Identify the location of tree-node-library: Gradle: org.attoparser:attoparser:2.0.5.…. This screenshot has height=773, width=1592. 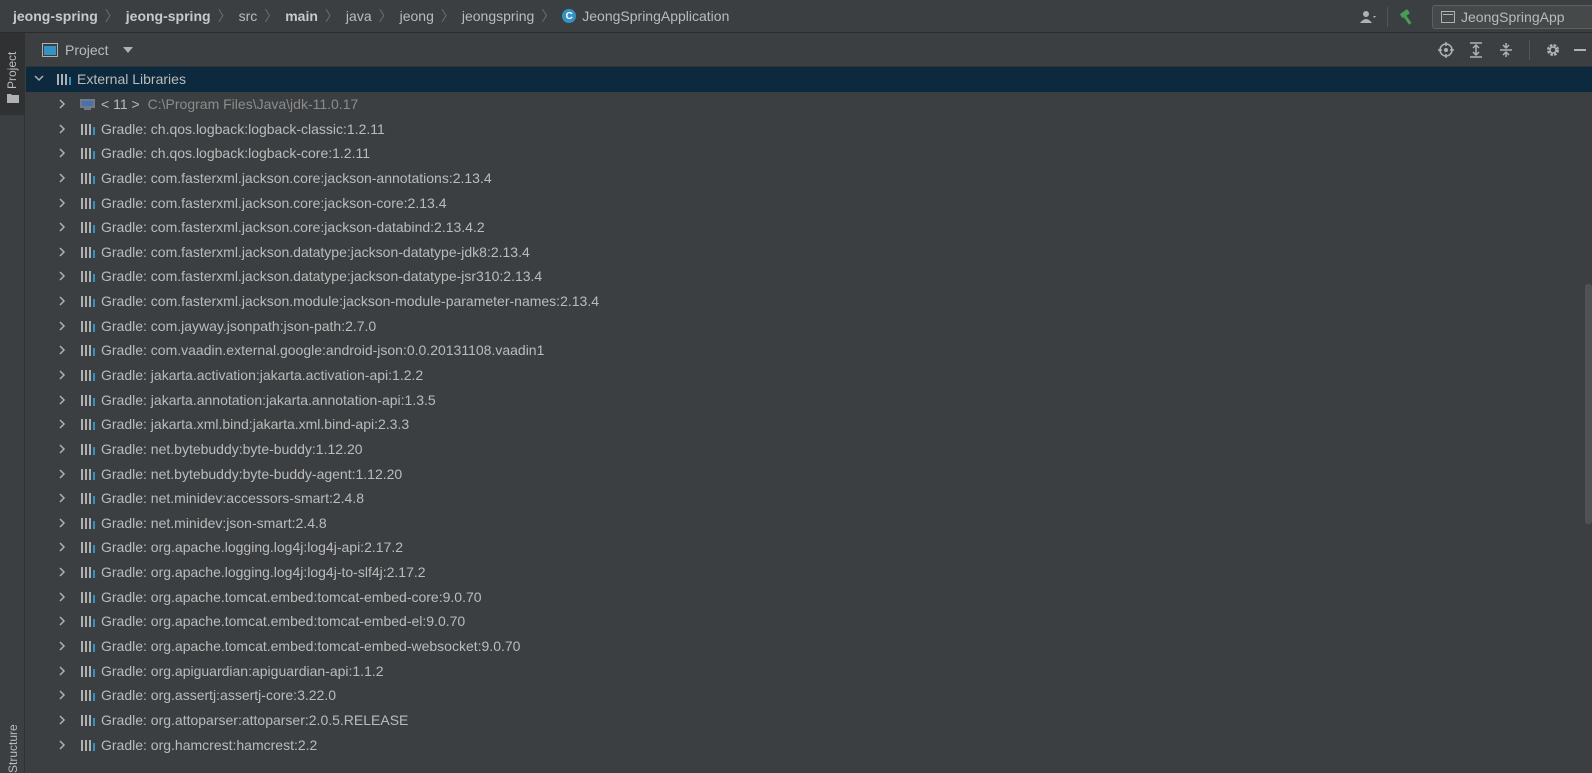
(809, 720).